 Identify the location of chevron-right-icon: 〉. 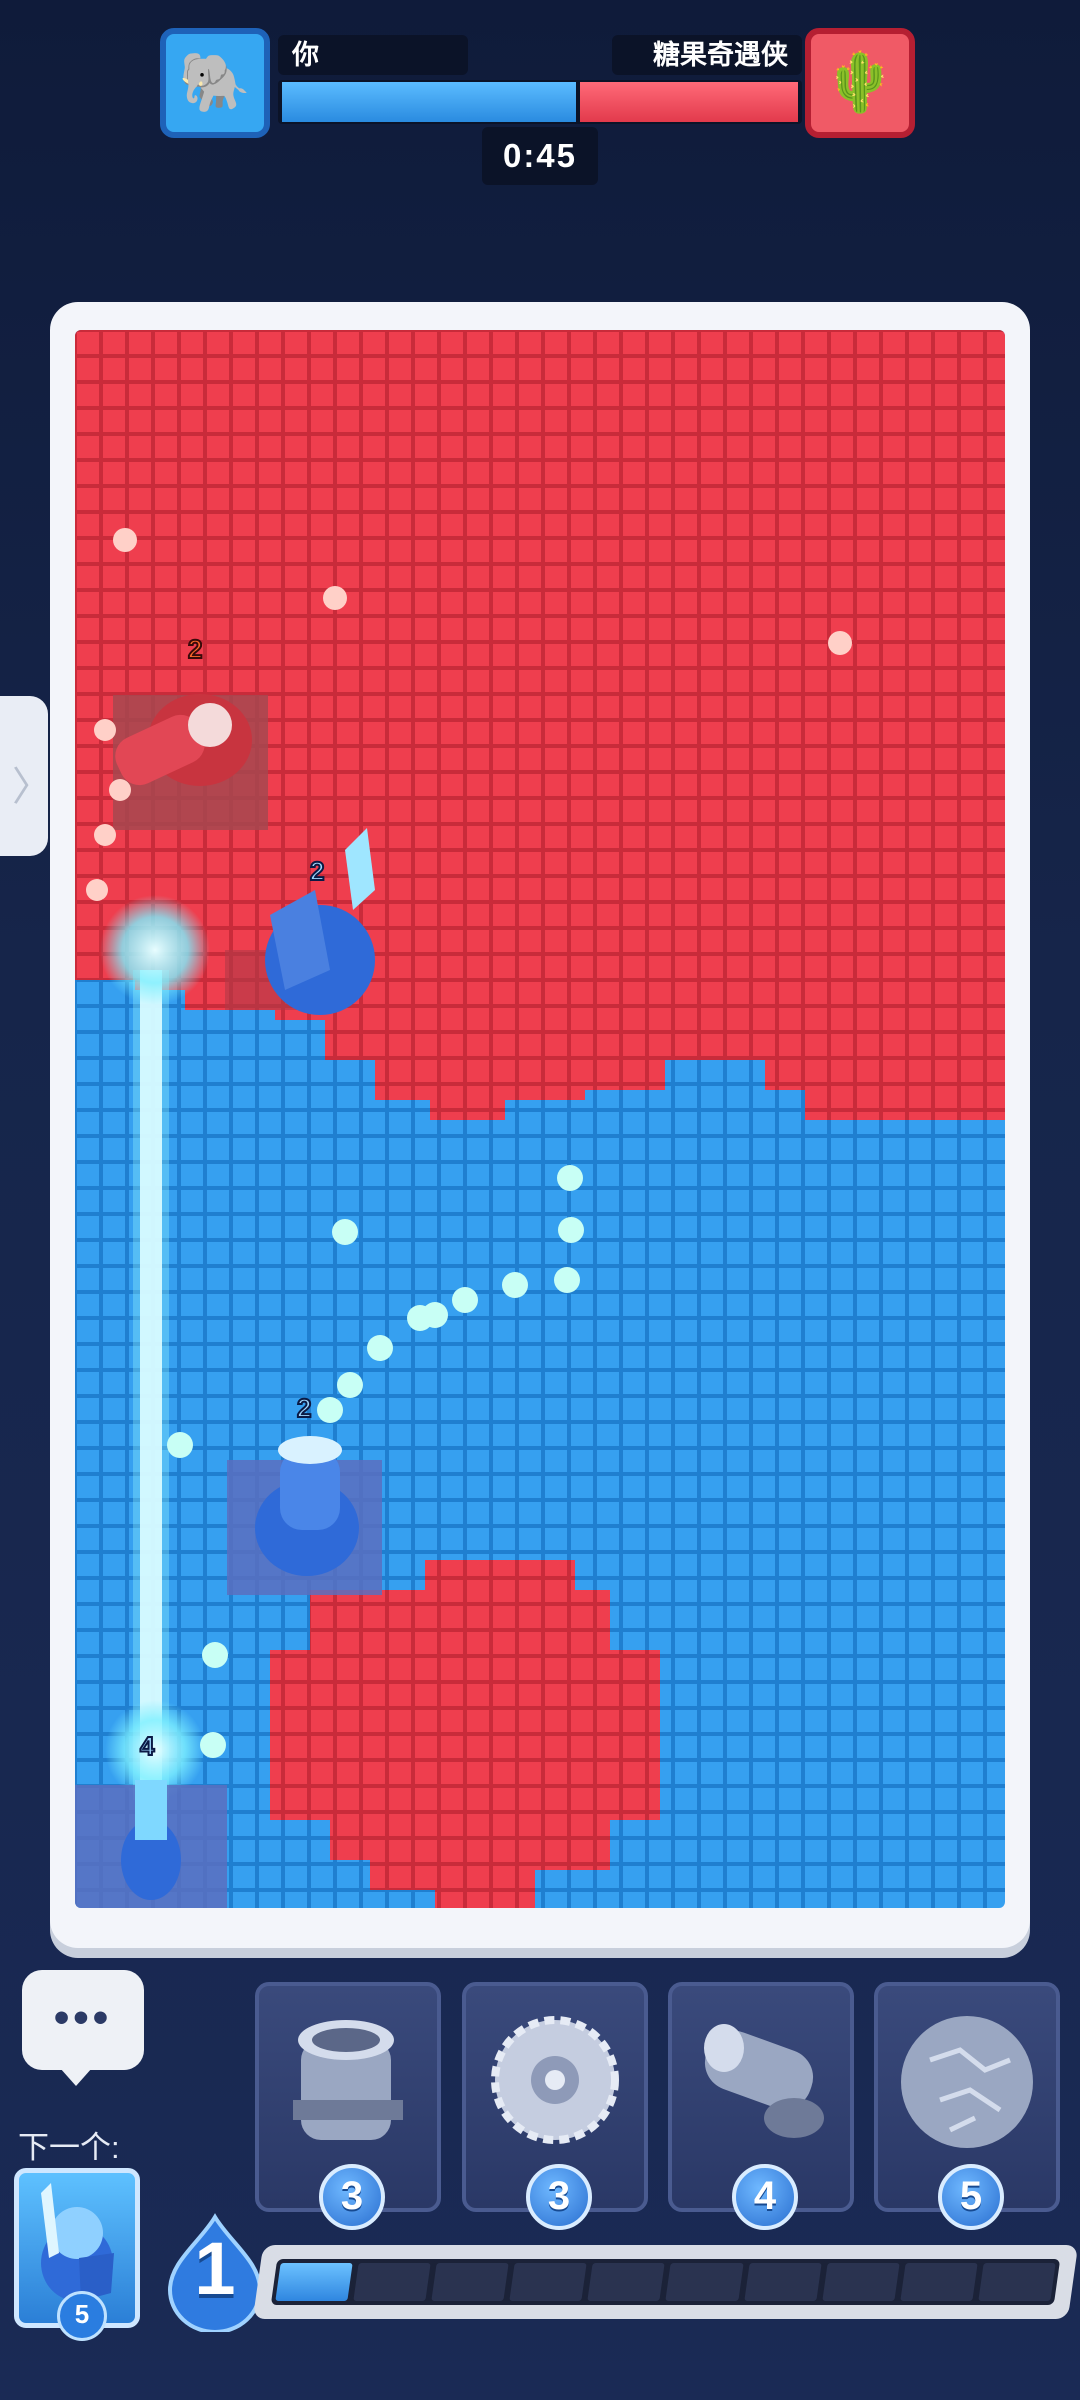
(32, 787).